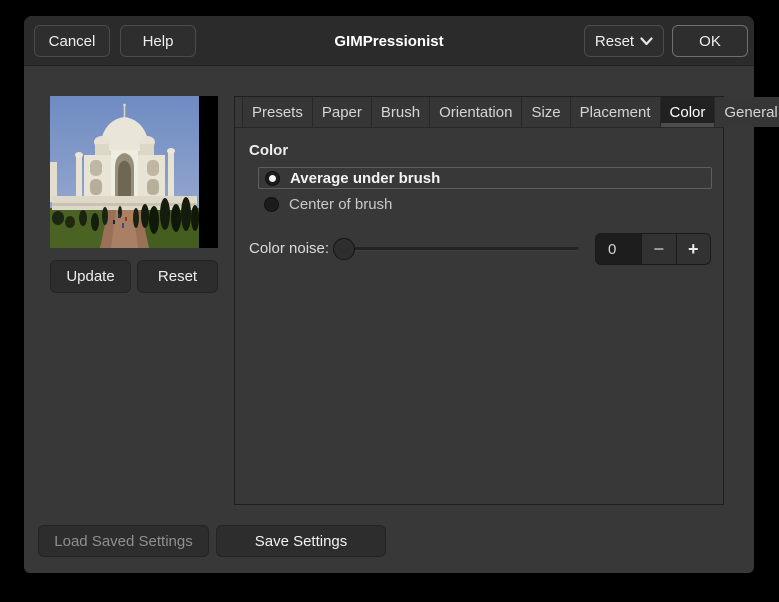 The image size is (779, 602). What do you see at coordinates (271, 204) in the screenshot?
I see `radio-unselected-icon` at bounding box center [271, 204].